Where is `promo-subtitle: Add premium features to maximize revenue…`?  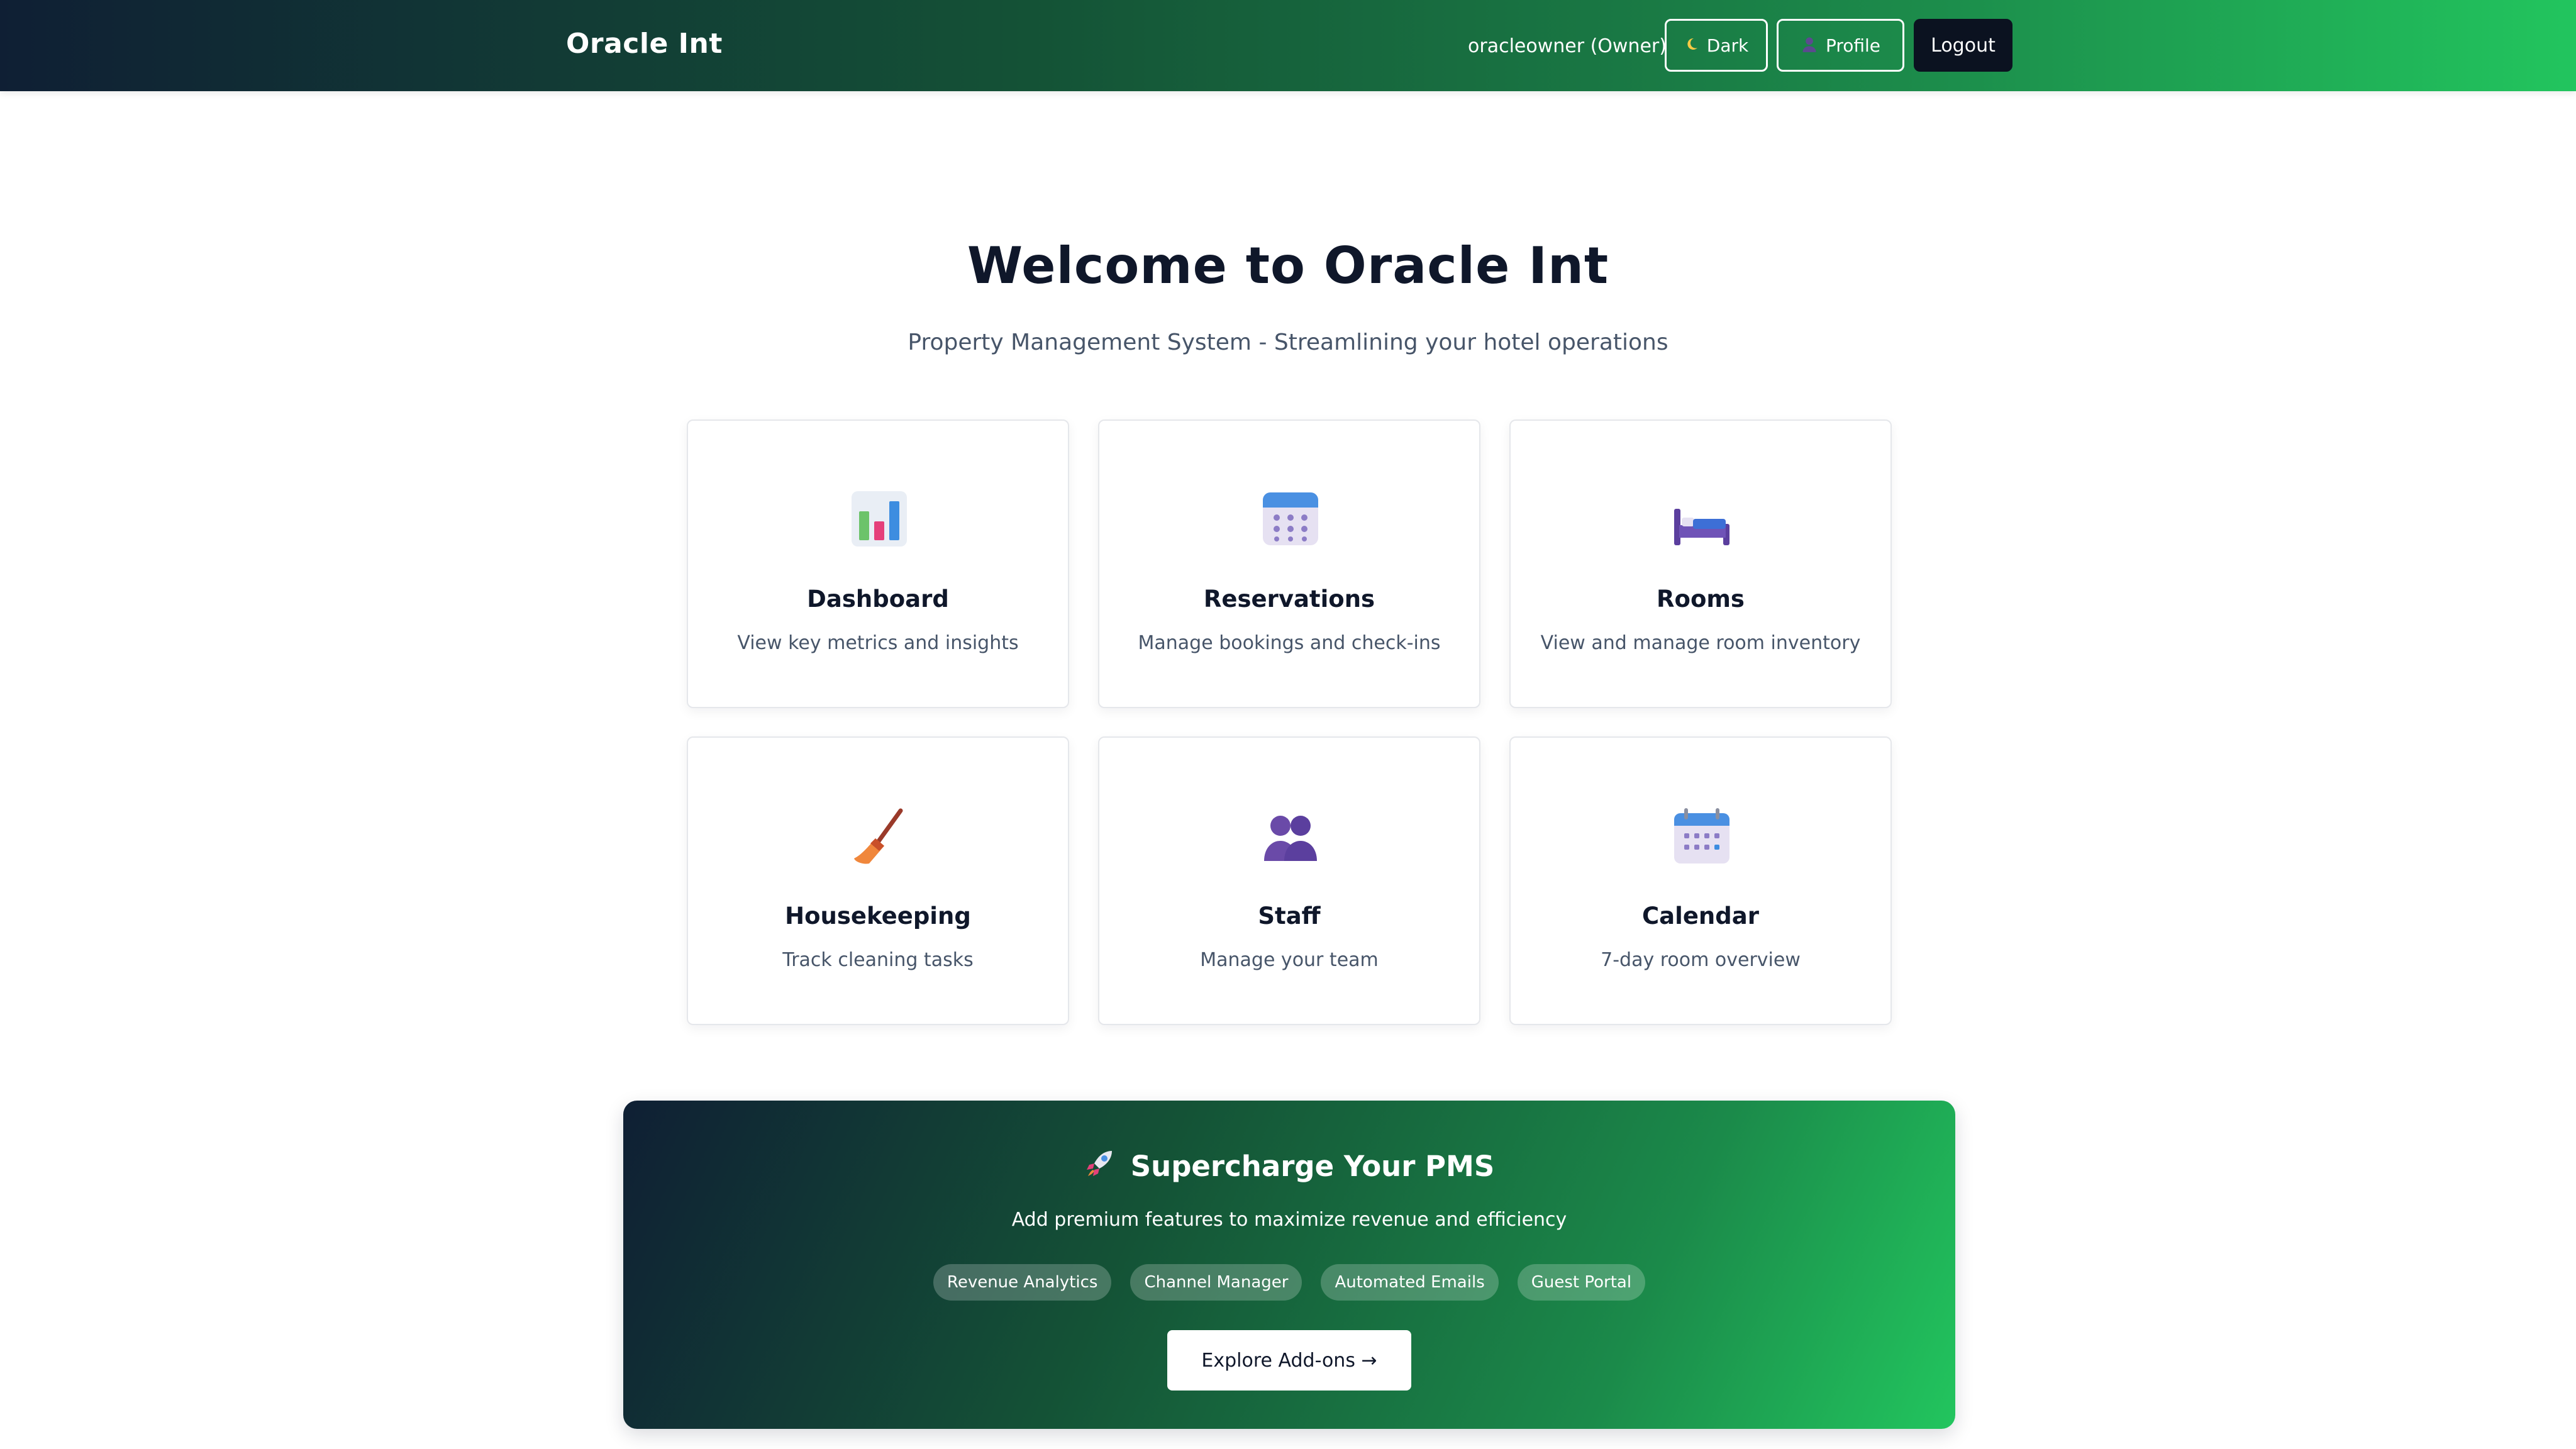
promo-subtitle: Add premium features to maximize revenue… is located at coordinates (1289, 1220).